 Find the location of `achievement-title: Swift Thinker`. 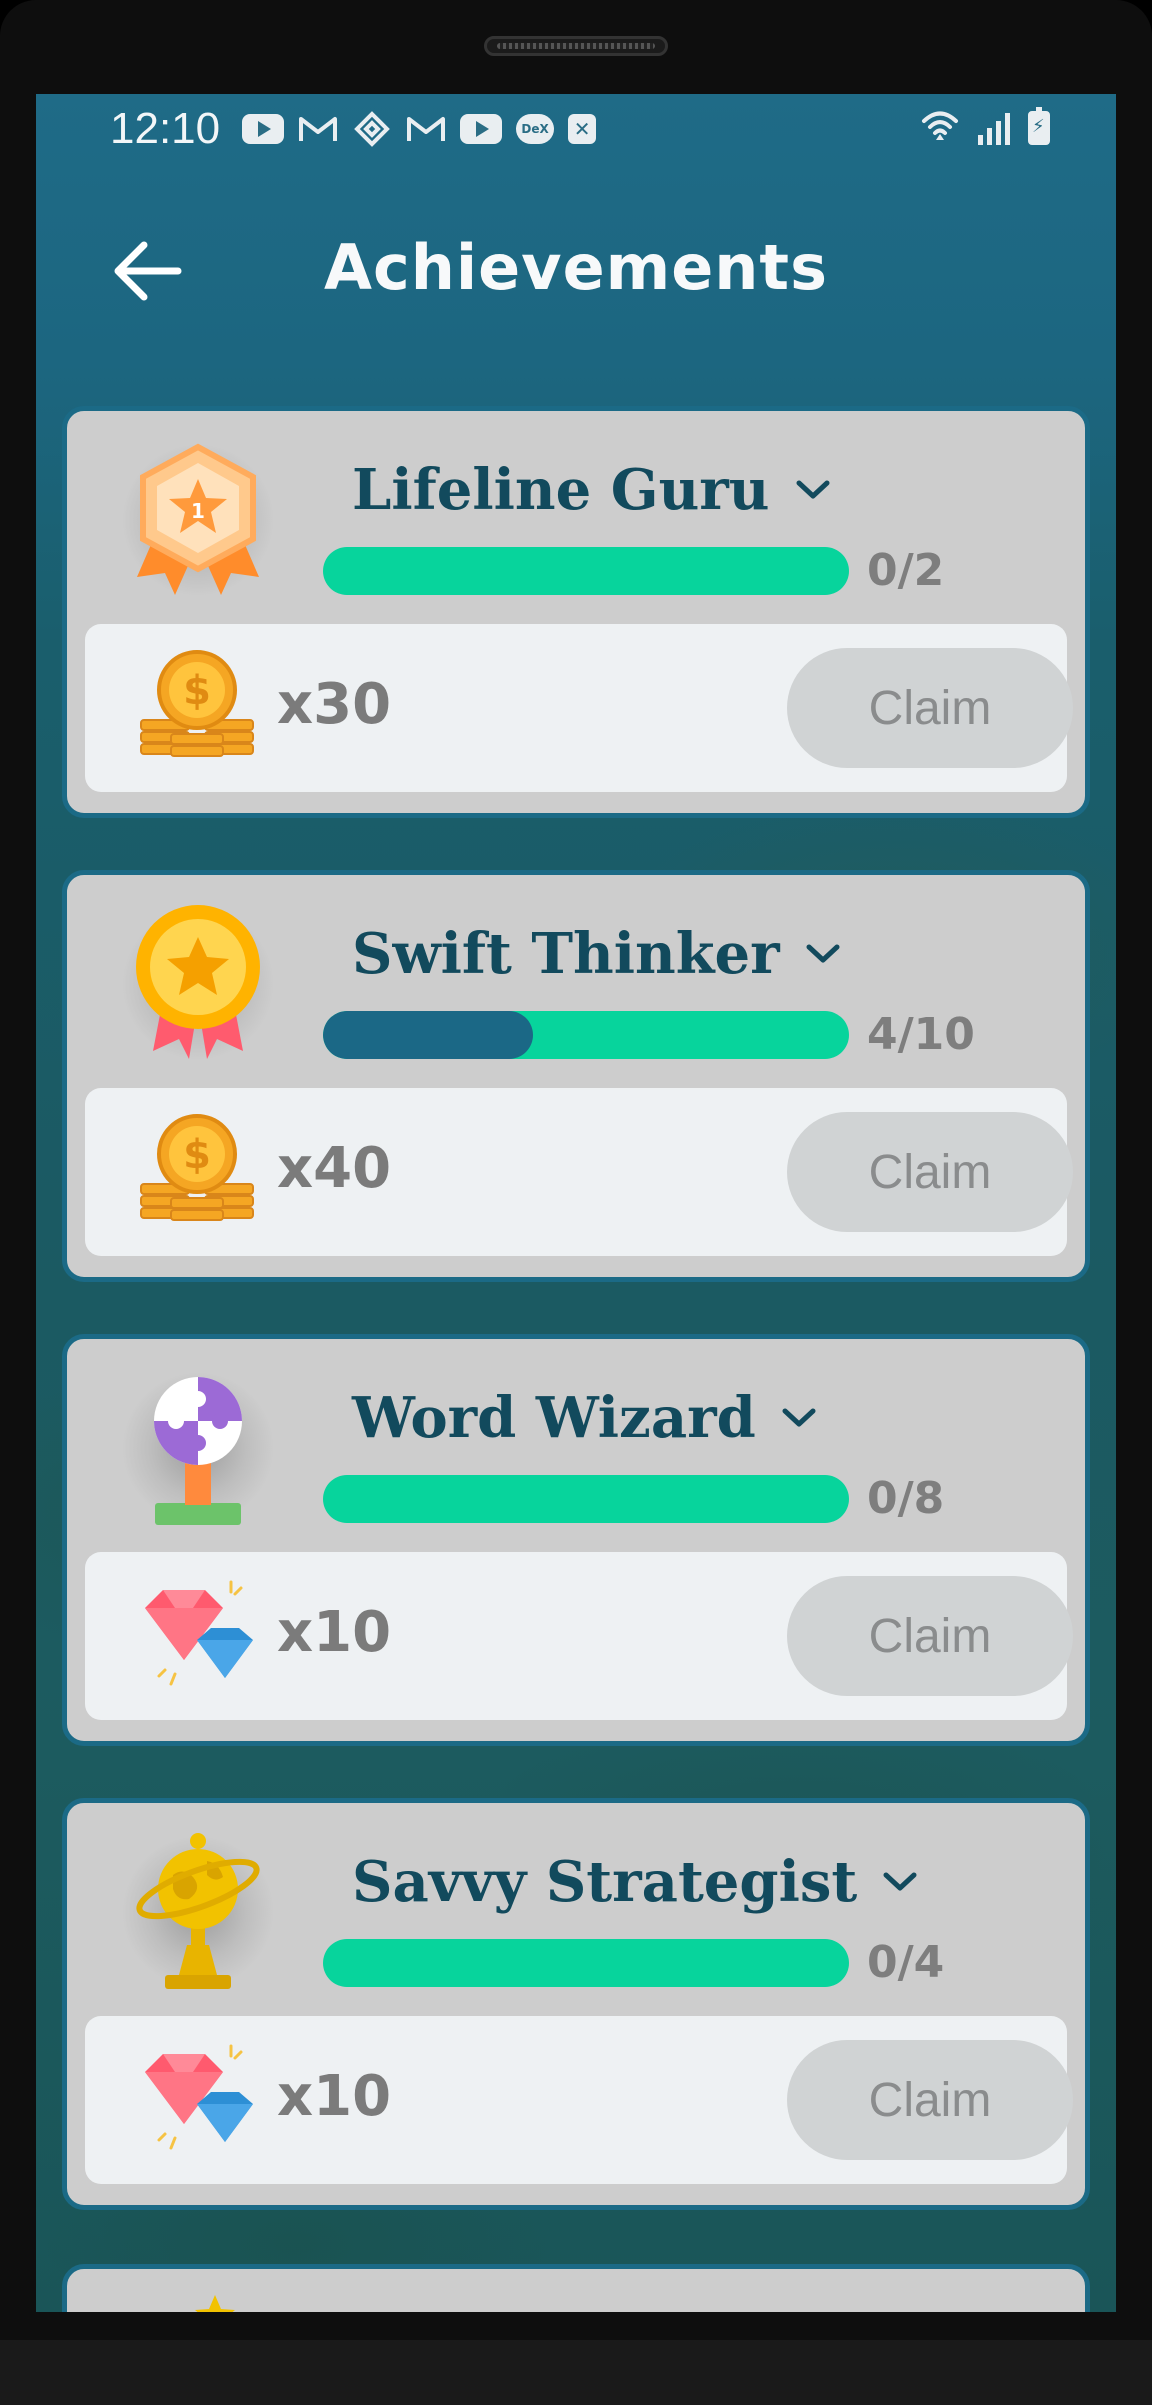

achievement-title: Swift Thinker is located at coordinates (566, 954).